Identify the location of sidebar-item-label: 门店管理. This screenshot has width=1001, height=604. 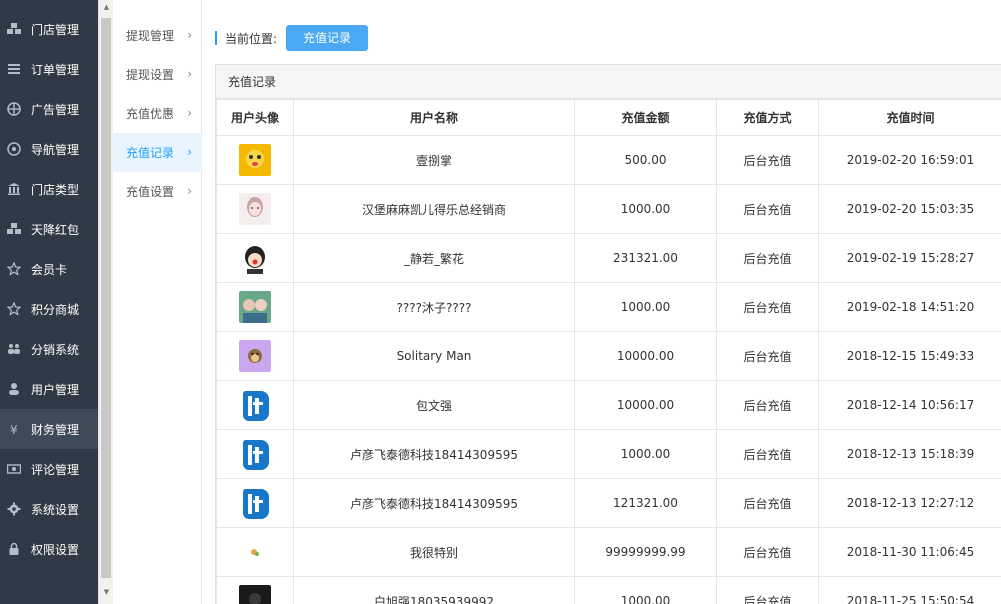
(55, 29).